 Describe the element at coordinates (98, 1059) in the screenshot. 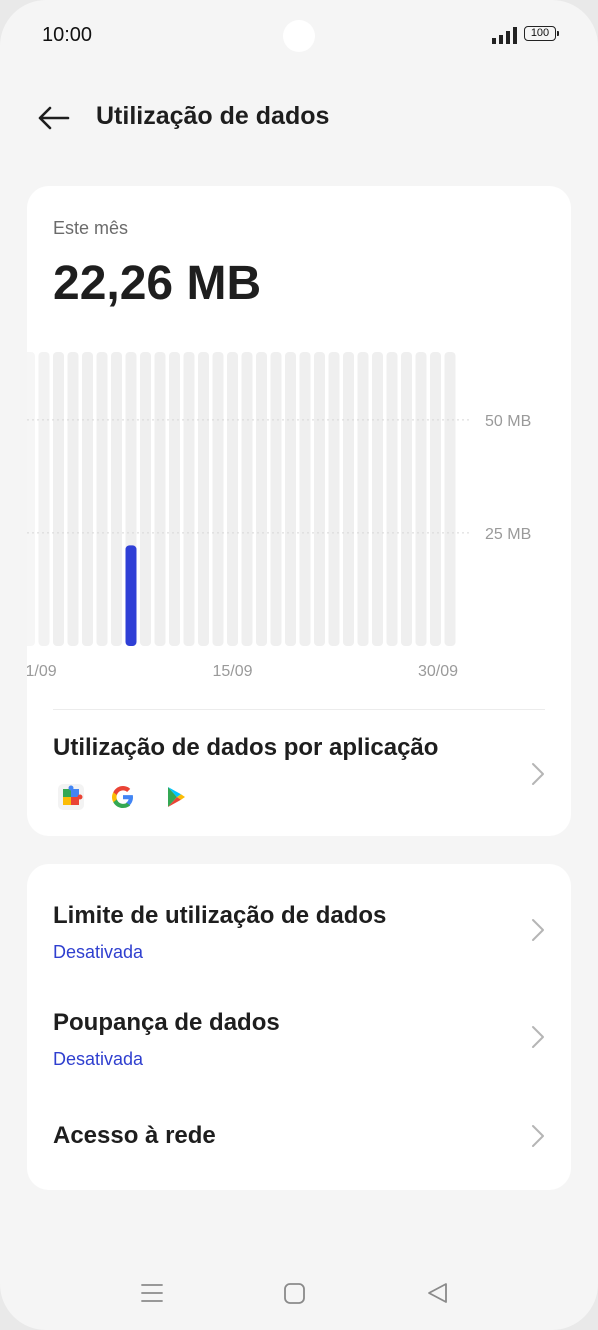

I see `data-saver-status: Desativada` at that location.